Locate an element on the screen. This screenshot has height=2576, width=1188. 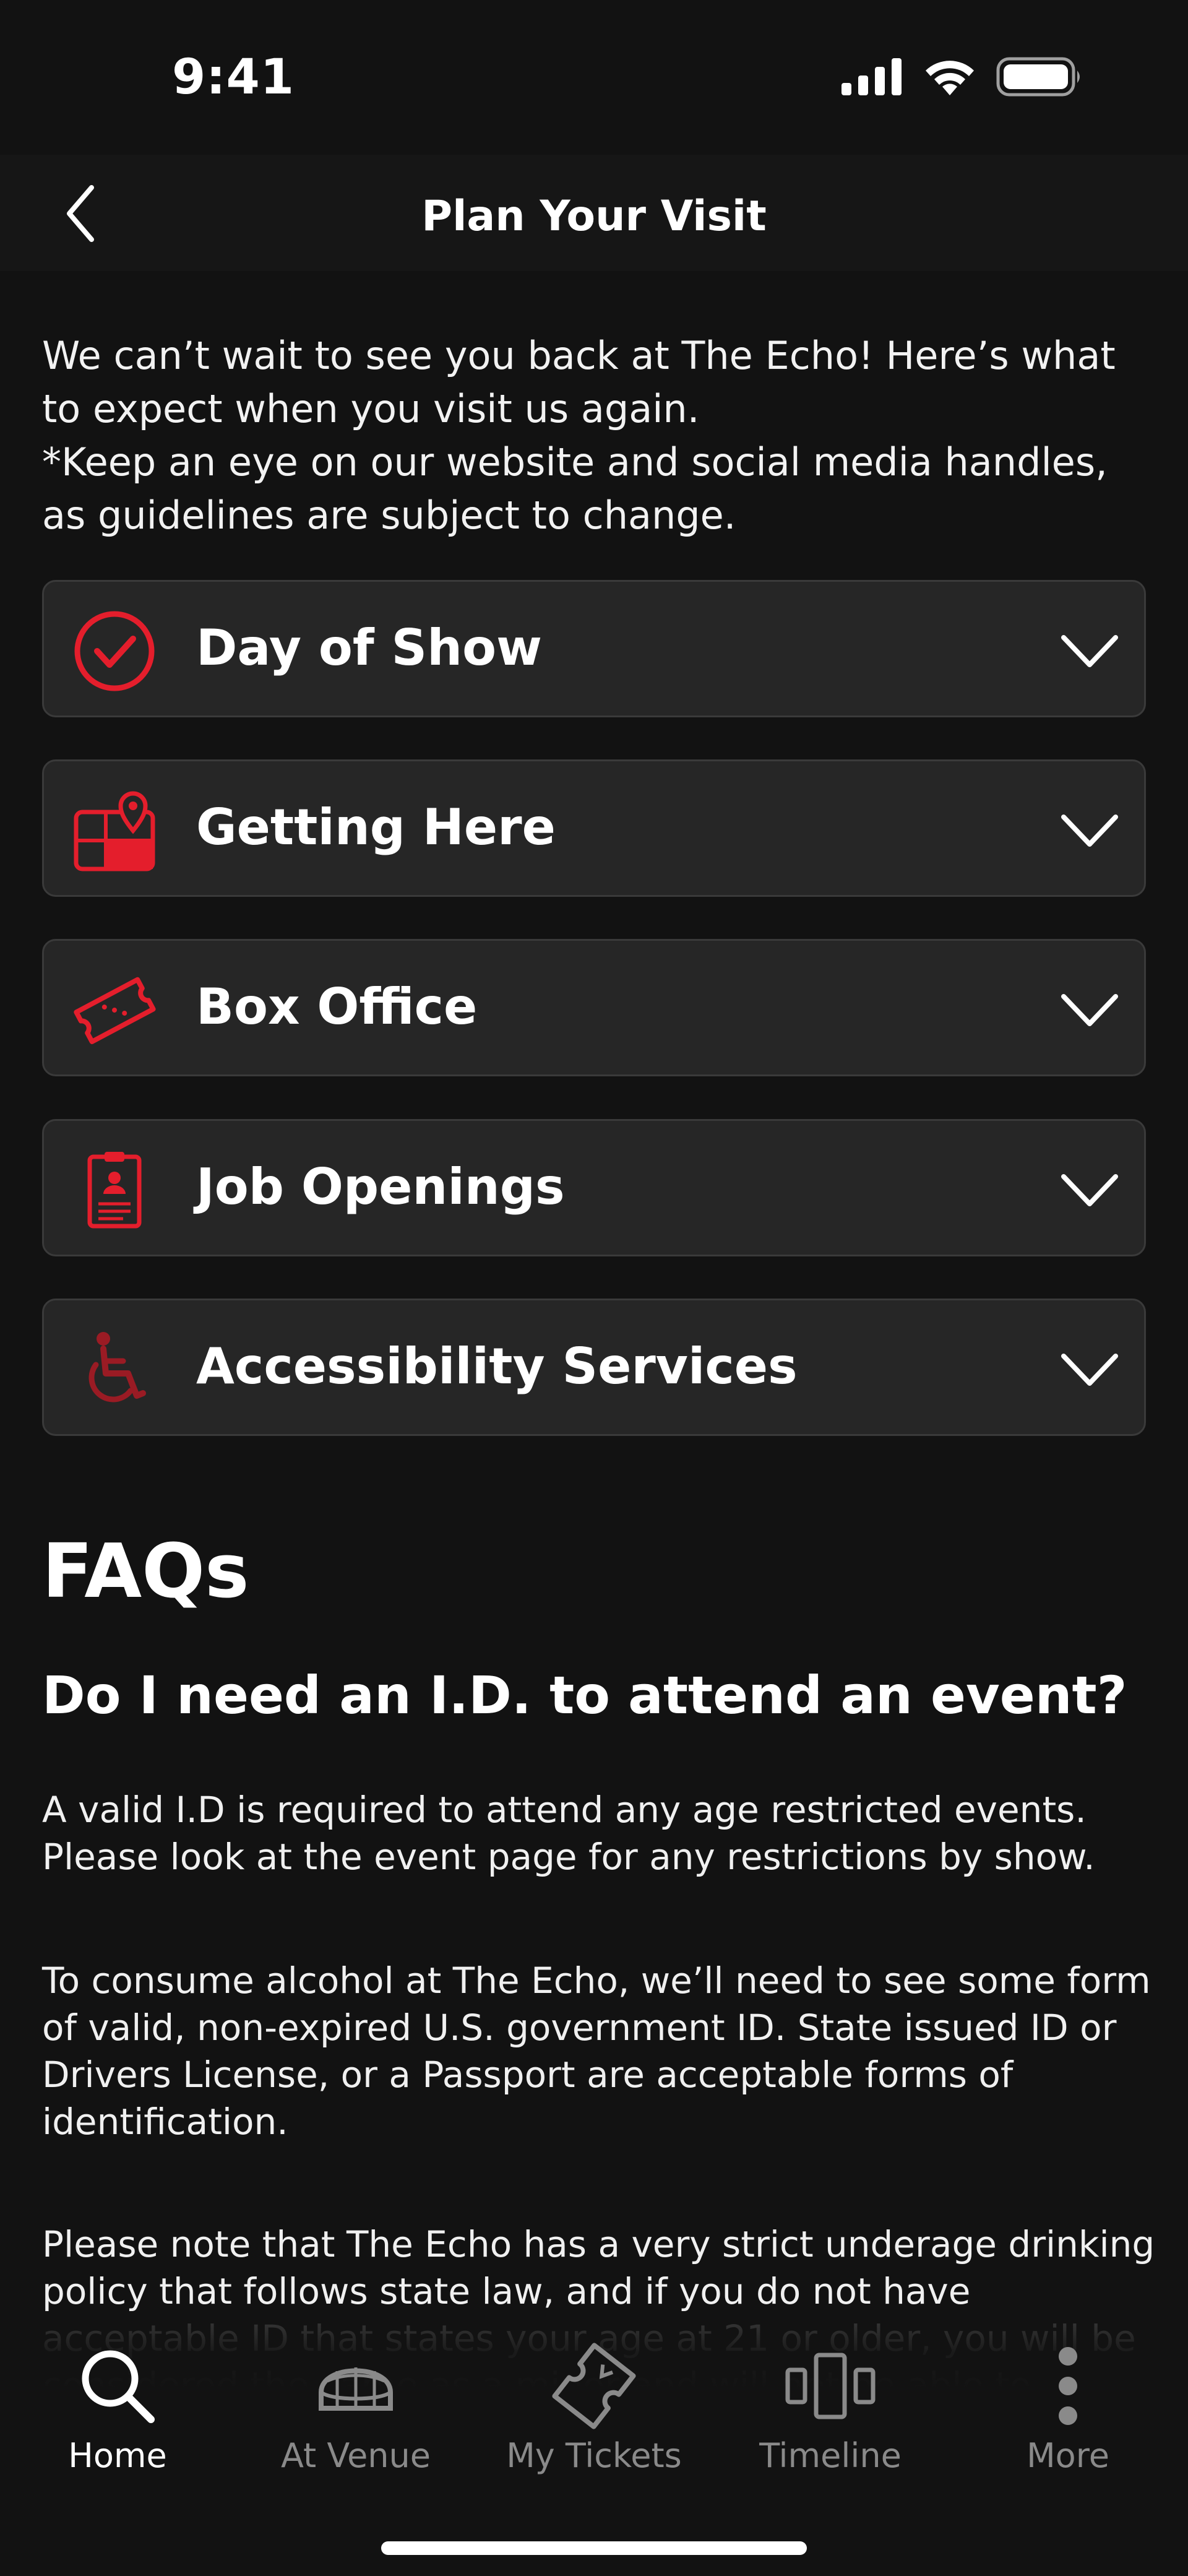
accordion-day-of-show: Day of Show is located at coordinates (594, 648).